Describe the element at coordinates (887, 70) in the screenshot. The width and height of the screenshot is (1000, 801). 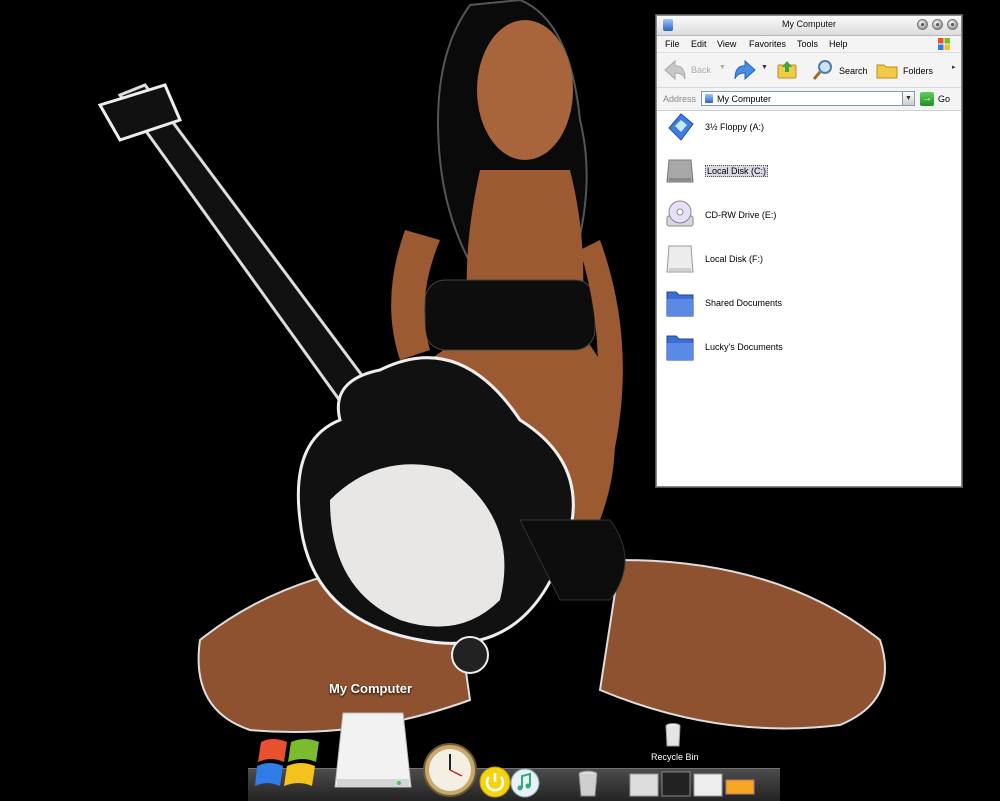
I see `folders-icon` at that location.